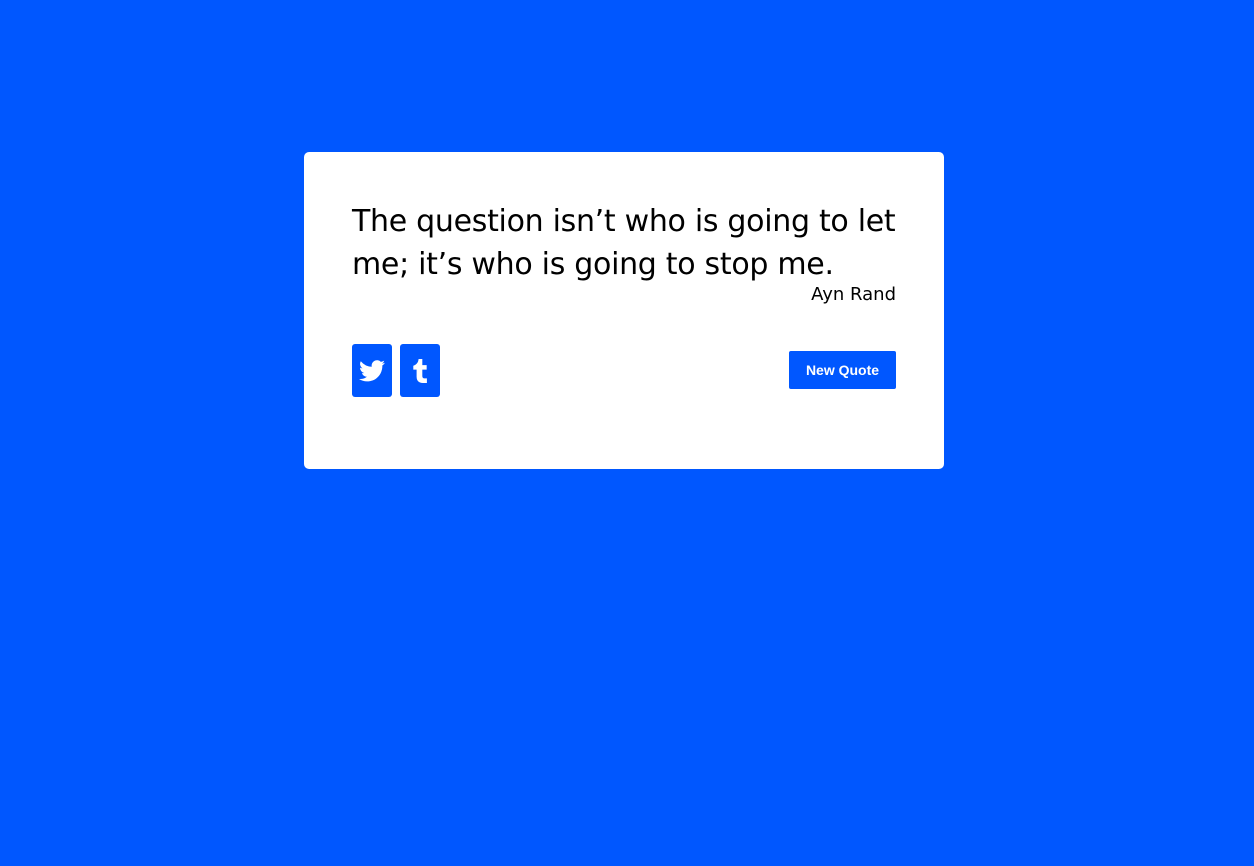 Image resolution: width=1254 pixels, height=866 pixels. I want to click on new-quote-button: New Quote, so click(842, 370).